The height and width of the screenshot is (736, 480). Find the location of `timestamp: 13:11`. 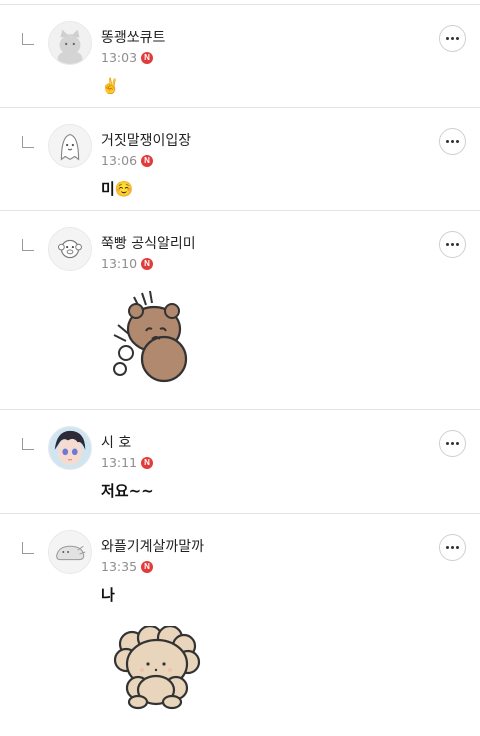

timestamp: 13:11 is located at coordinates (119, 462).